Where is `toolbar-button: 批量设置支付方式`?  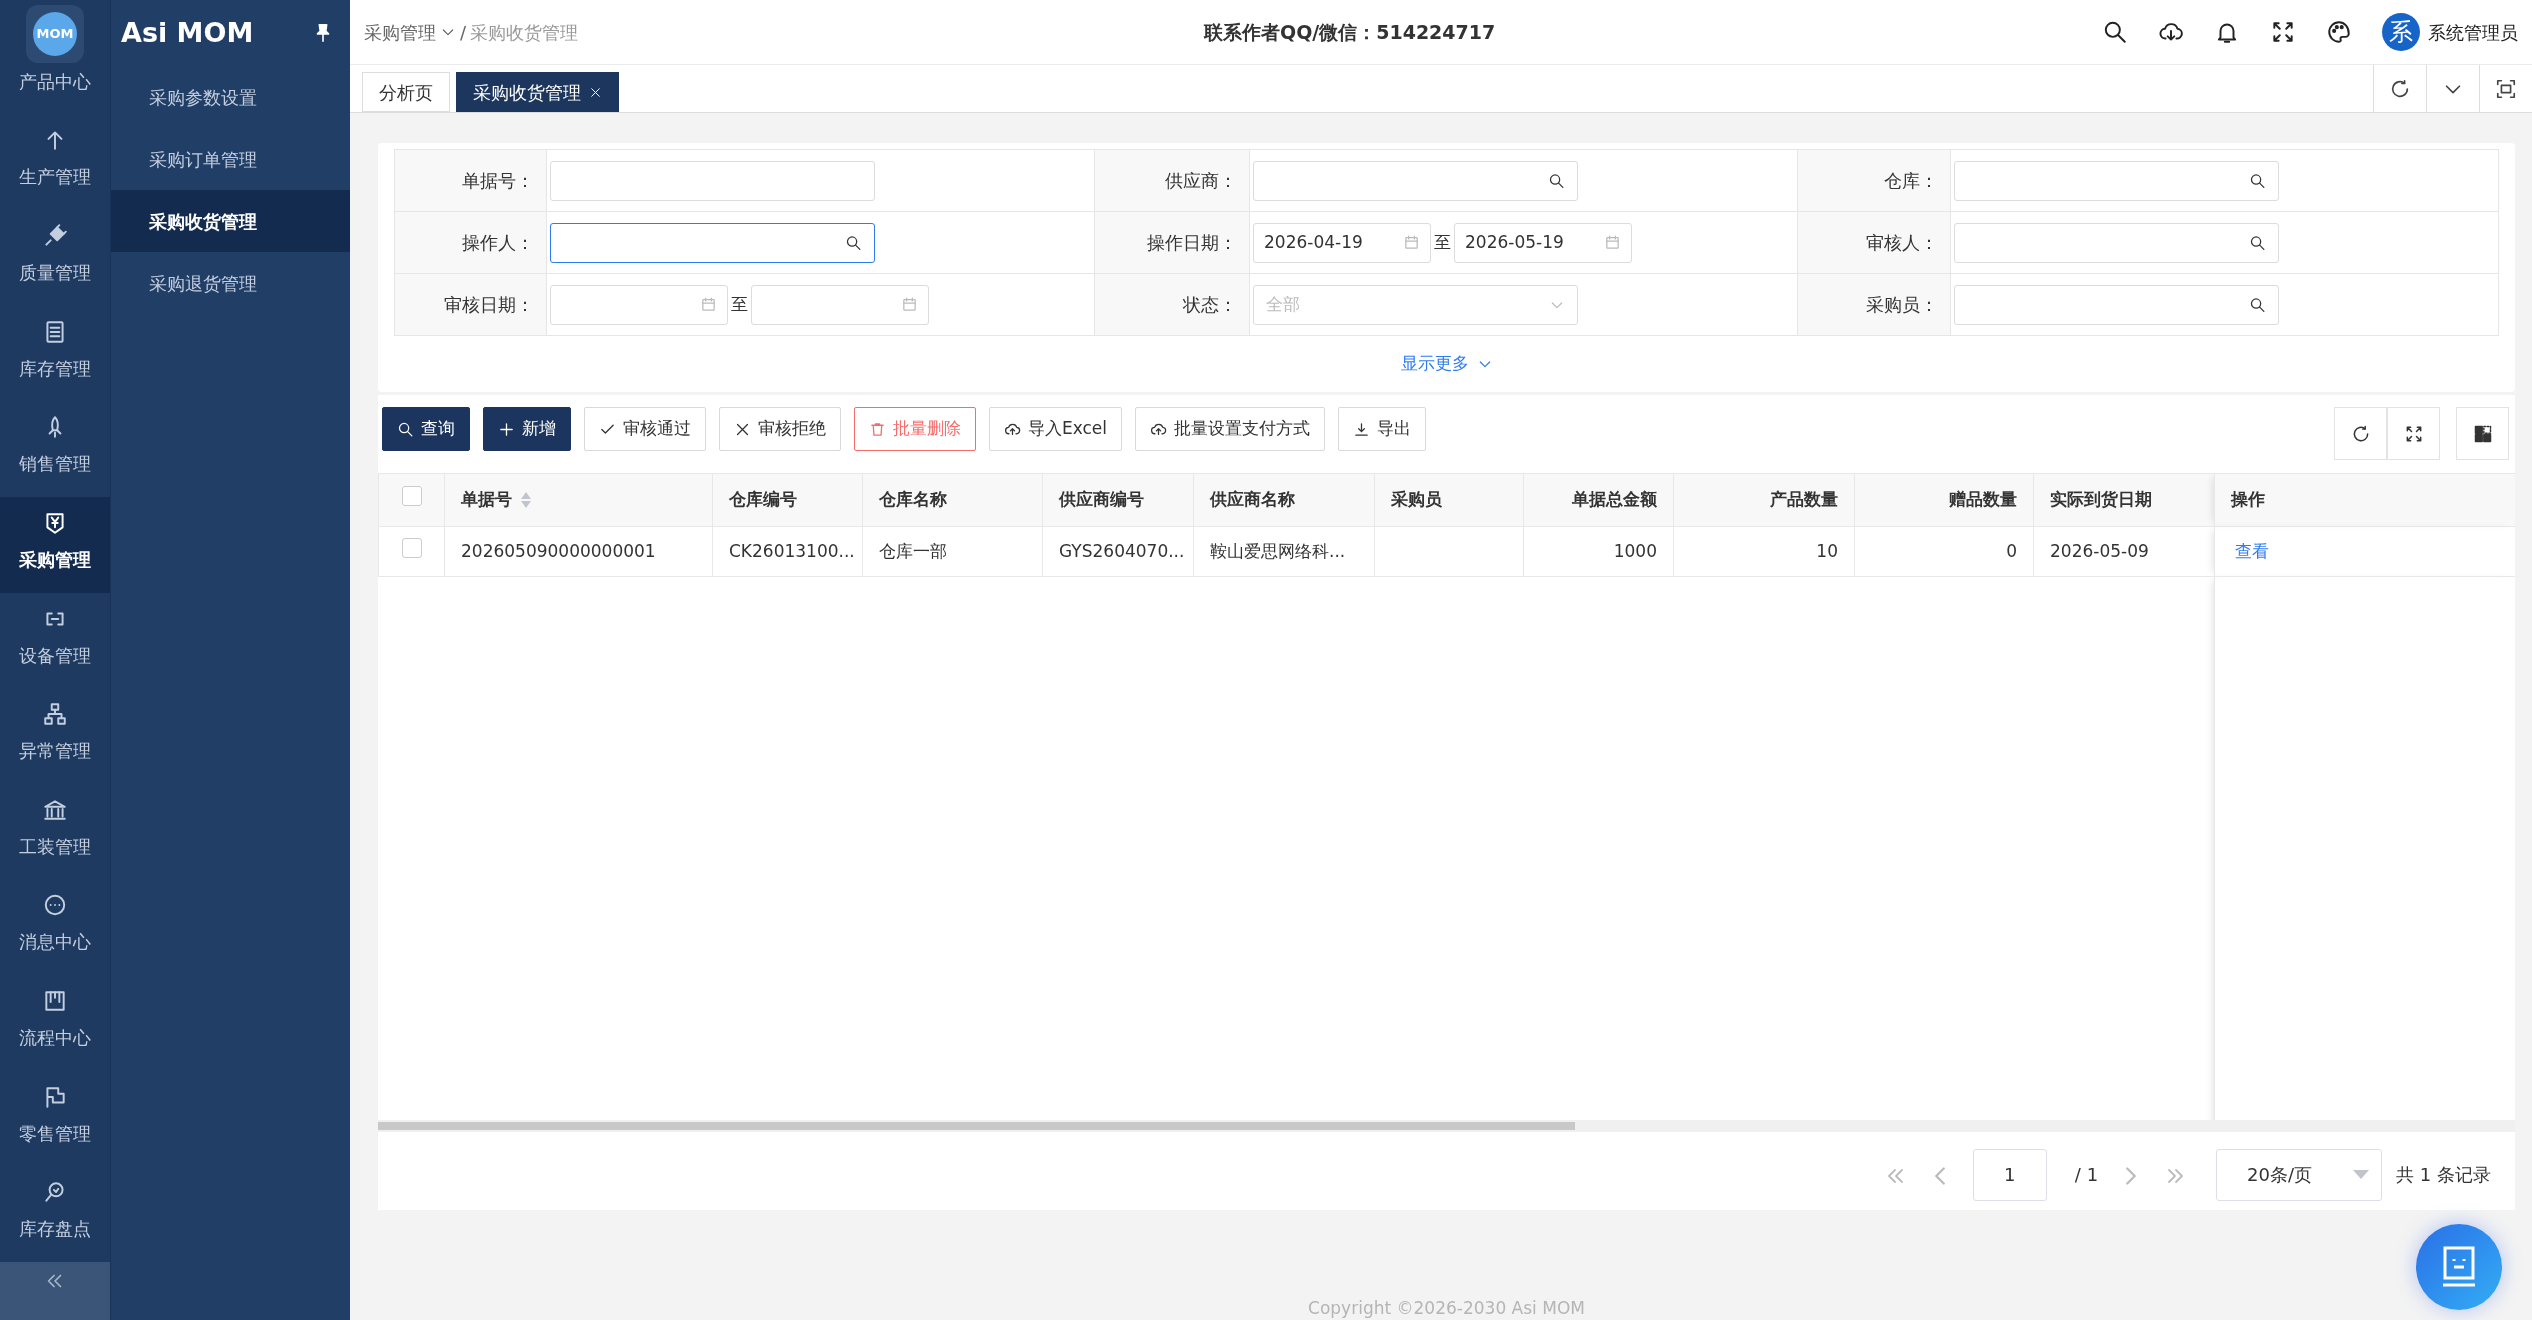 toolbar-button: 批量设置支付方式 is located at coordinates (1230, 429).